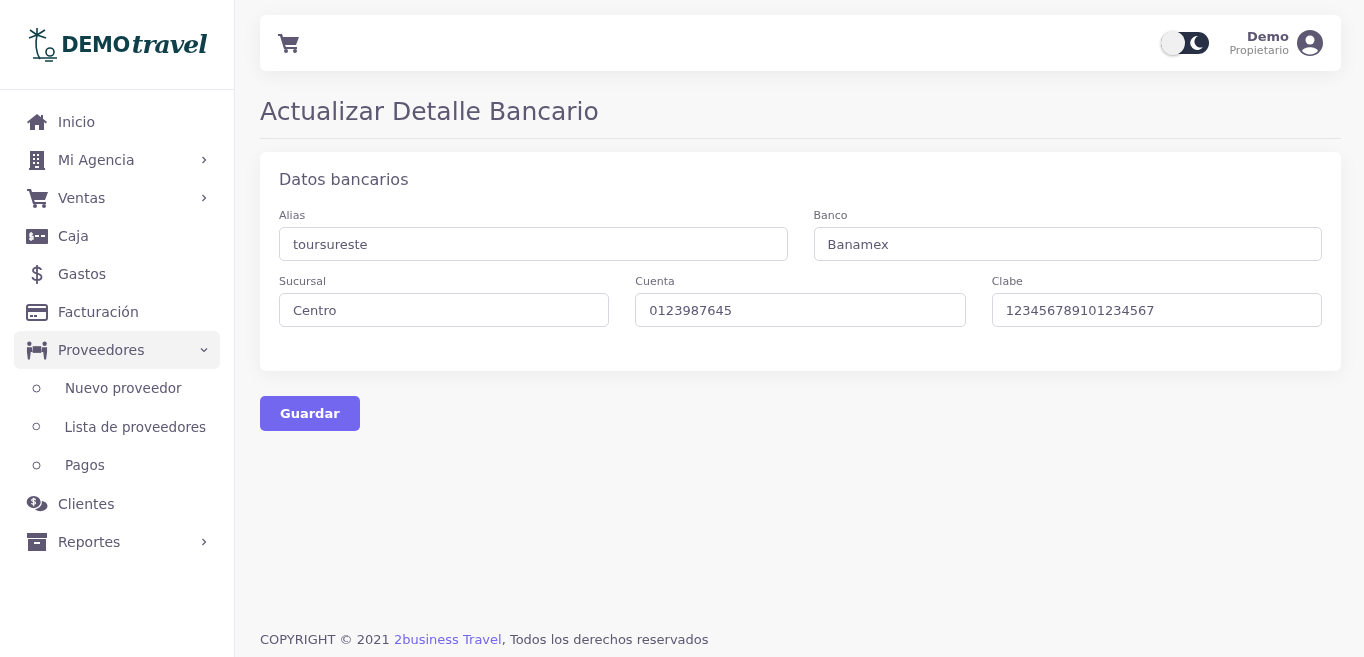 This screenshot has height=657, width=1364. I want to click on user-name: Demo, so click(1267, 36).